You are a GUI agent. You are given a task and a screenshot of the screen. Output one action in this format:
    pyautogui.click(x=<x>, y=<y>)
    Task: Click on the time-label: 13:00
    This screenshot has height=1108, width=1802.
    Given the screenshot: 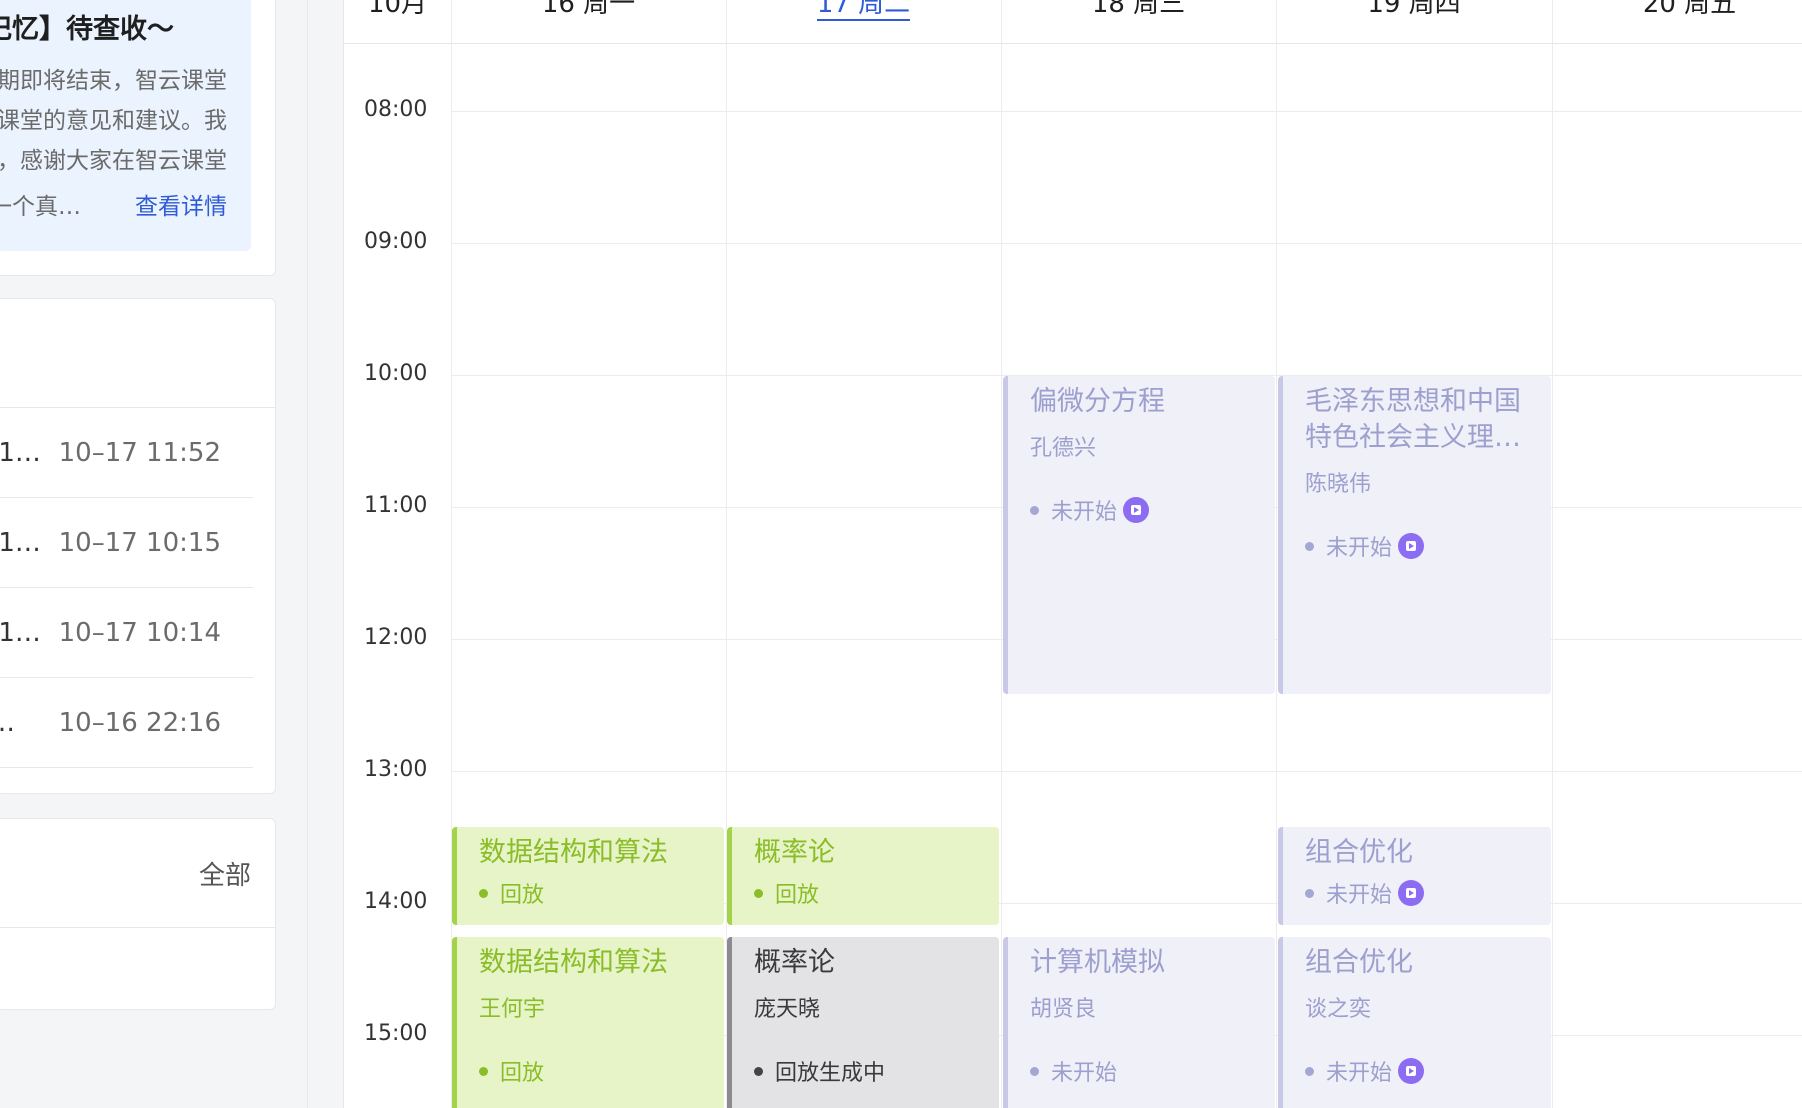 What is the action you would take?
    pyautogui.click(x=396, y=769)
    